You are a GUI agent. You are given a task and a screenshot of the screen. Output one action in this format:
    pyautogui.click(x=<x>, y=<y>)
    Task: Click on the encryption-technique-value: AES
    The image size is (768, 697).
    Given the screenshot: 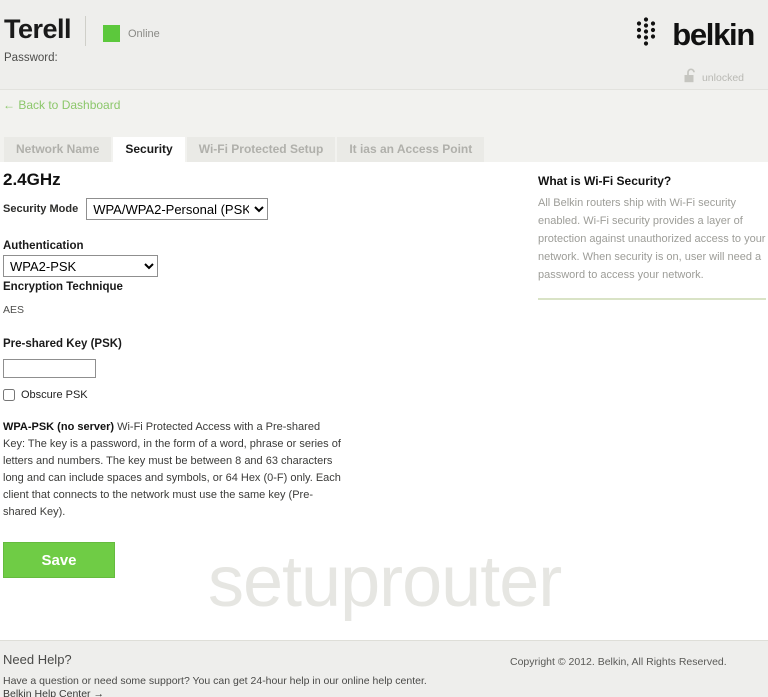 What is the action you would take?
    pyautogui.click(x=14, y=310)
    